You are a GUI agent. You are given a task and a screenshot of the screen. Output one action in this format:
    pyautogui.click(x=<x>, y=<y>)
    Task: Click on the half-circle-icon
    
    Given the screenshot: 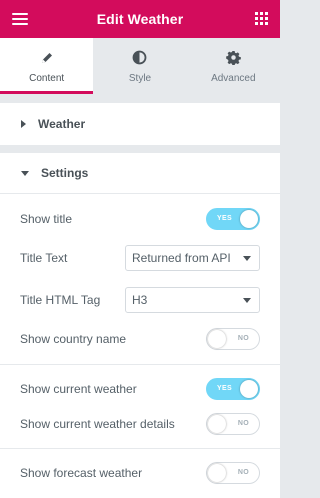 What is the action you would take?
    pyautogui.click(x=140, y=58)
    